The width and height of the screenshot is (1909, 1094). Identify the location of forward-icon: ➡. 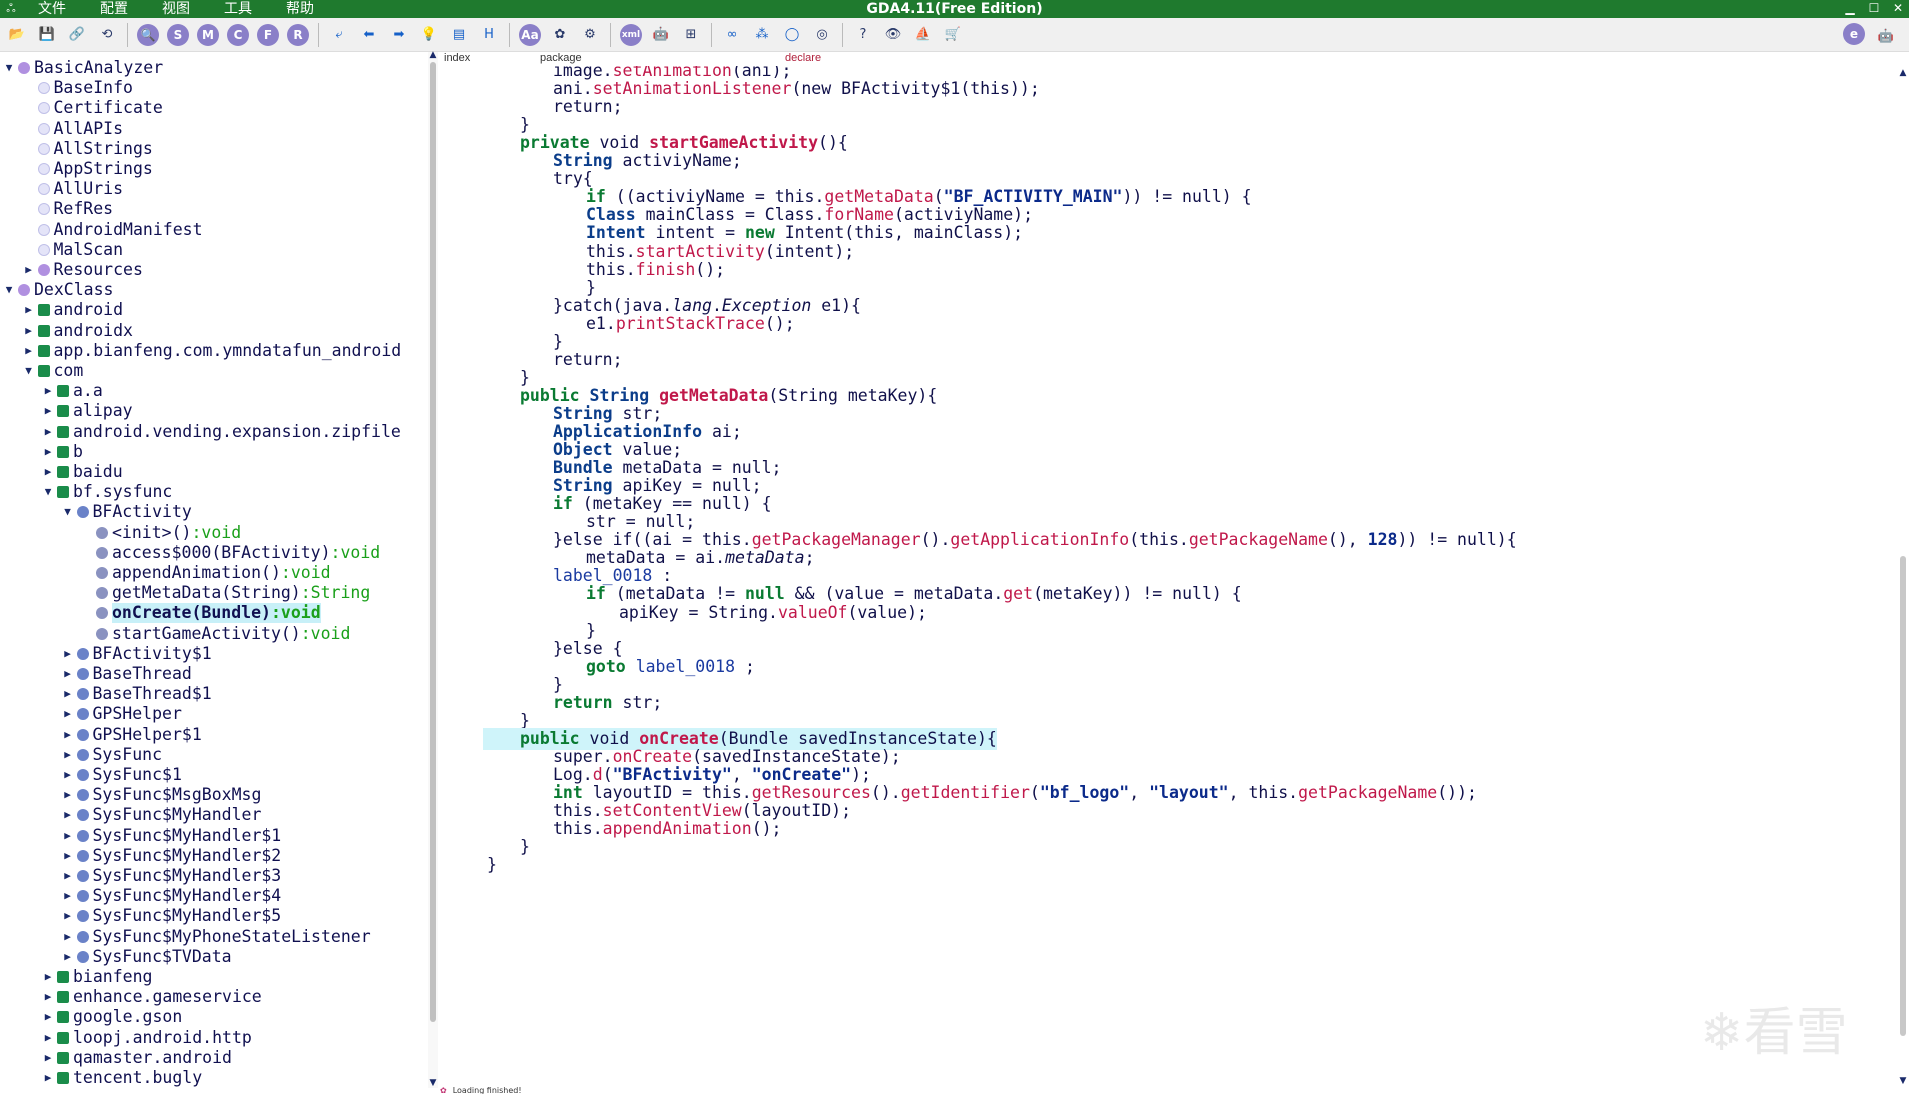
(399, 35).